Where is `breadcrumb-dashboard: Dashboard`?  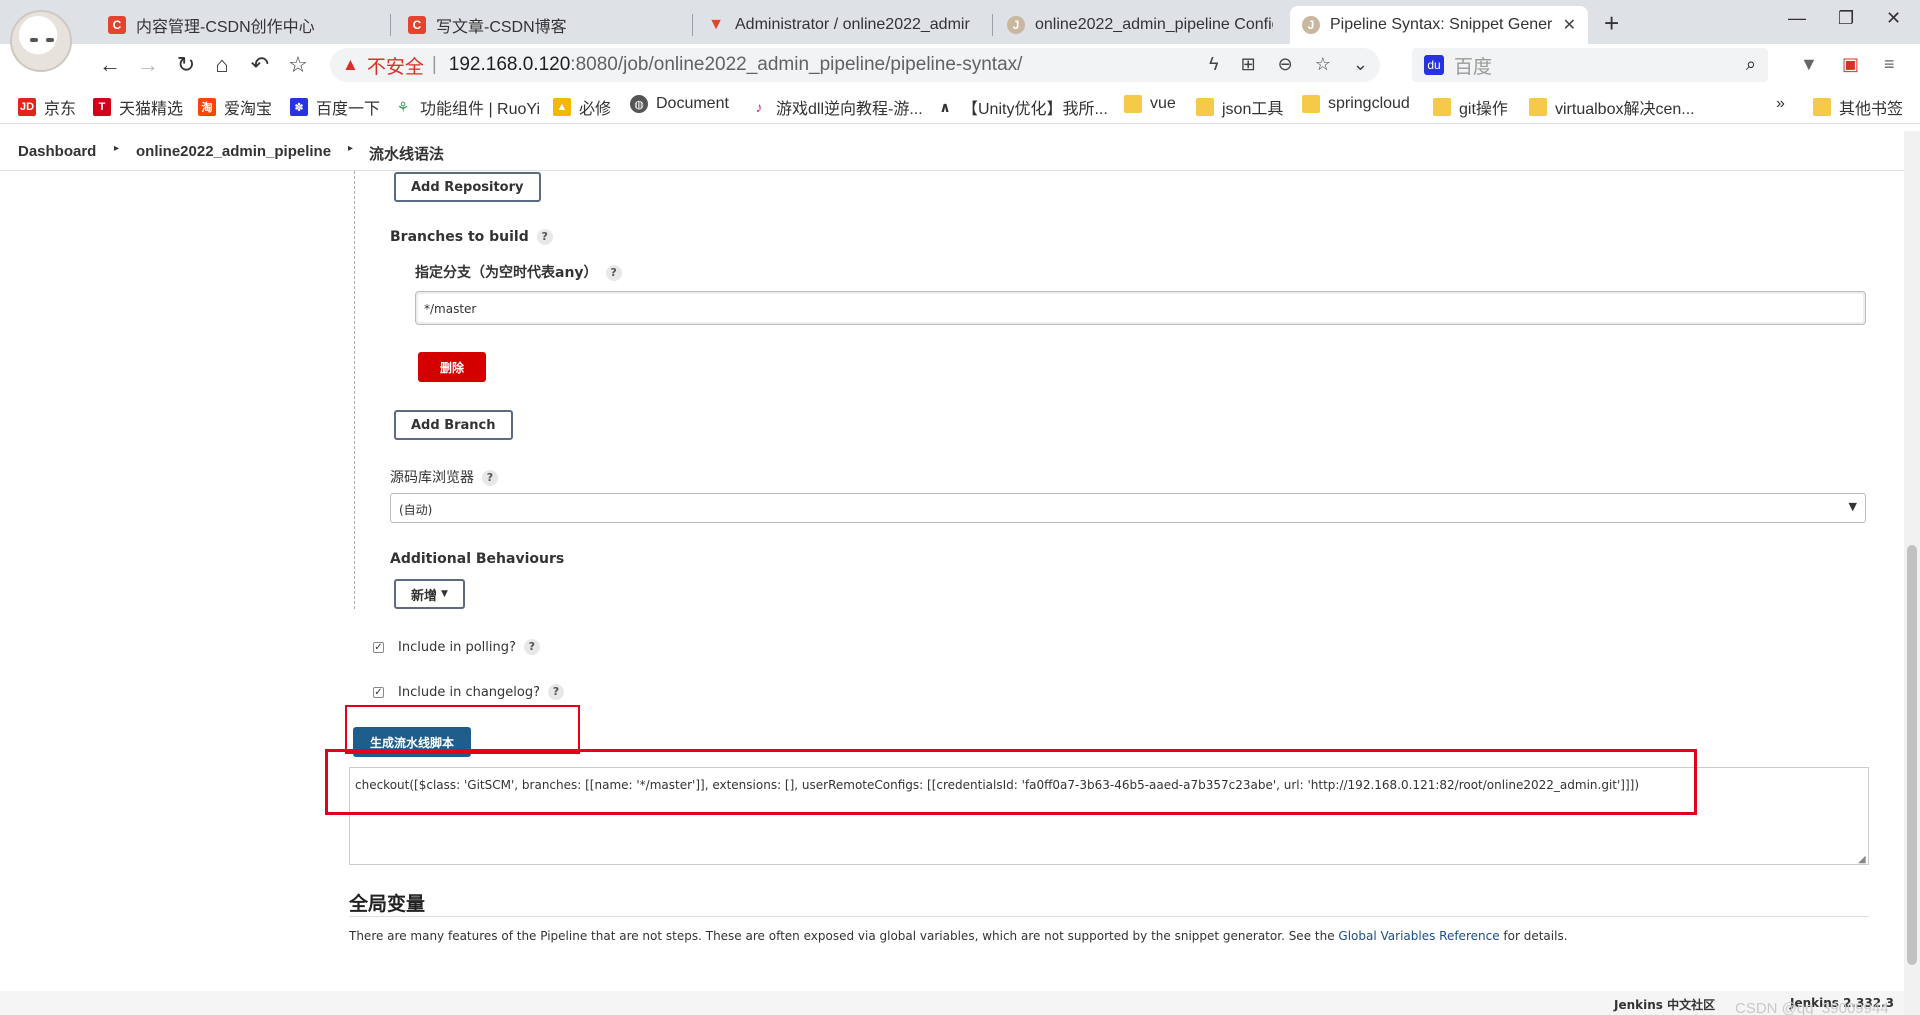
breadcrumb-dashboard: Dashboard is located at coordinates (57, 151).